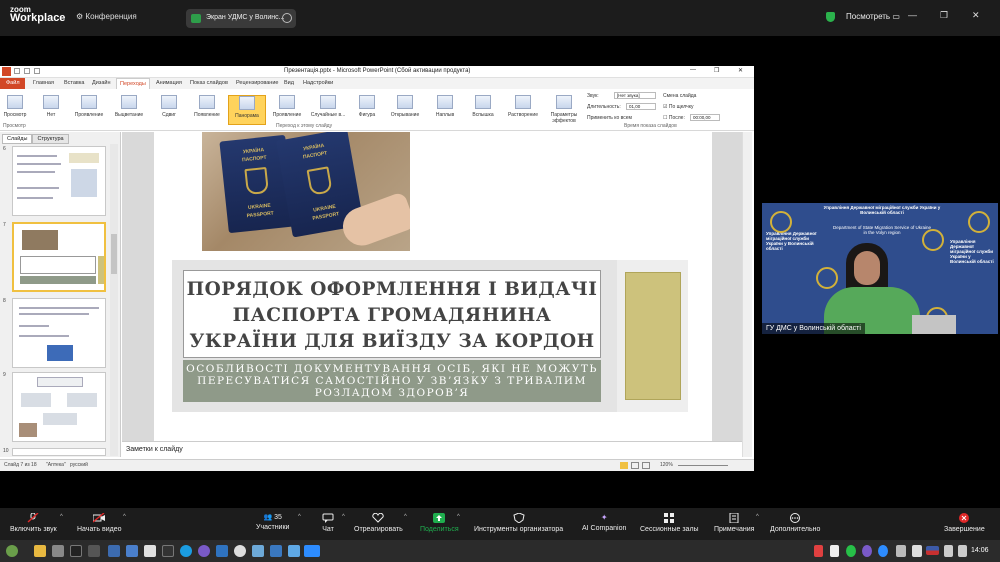 The height and width of the screenshot is (562, 1000). Describe the element at coordinates (483, 110) in the screenshot. I see `transition-flash: Вспышка` at that location.